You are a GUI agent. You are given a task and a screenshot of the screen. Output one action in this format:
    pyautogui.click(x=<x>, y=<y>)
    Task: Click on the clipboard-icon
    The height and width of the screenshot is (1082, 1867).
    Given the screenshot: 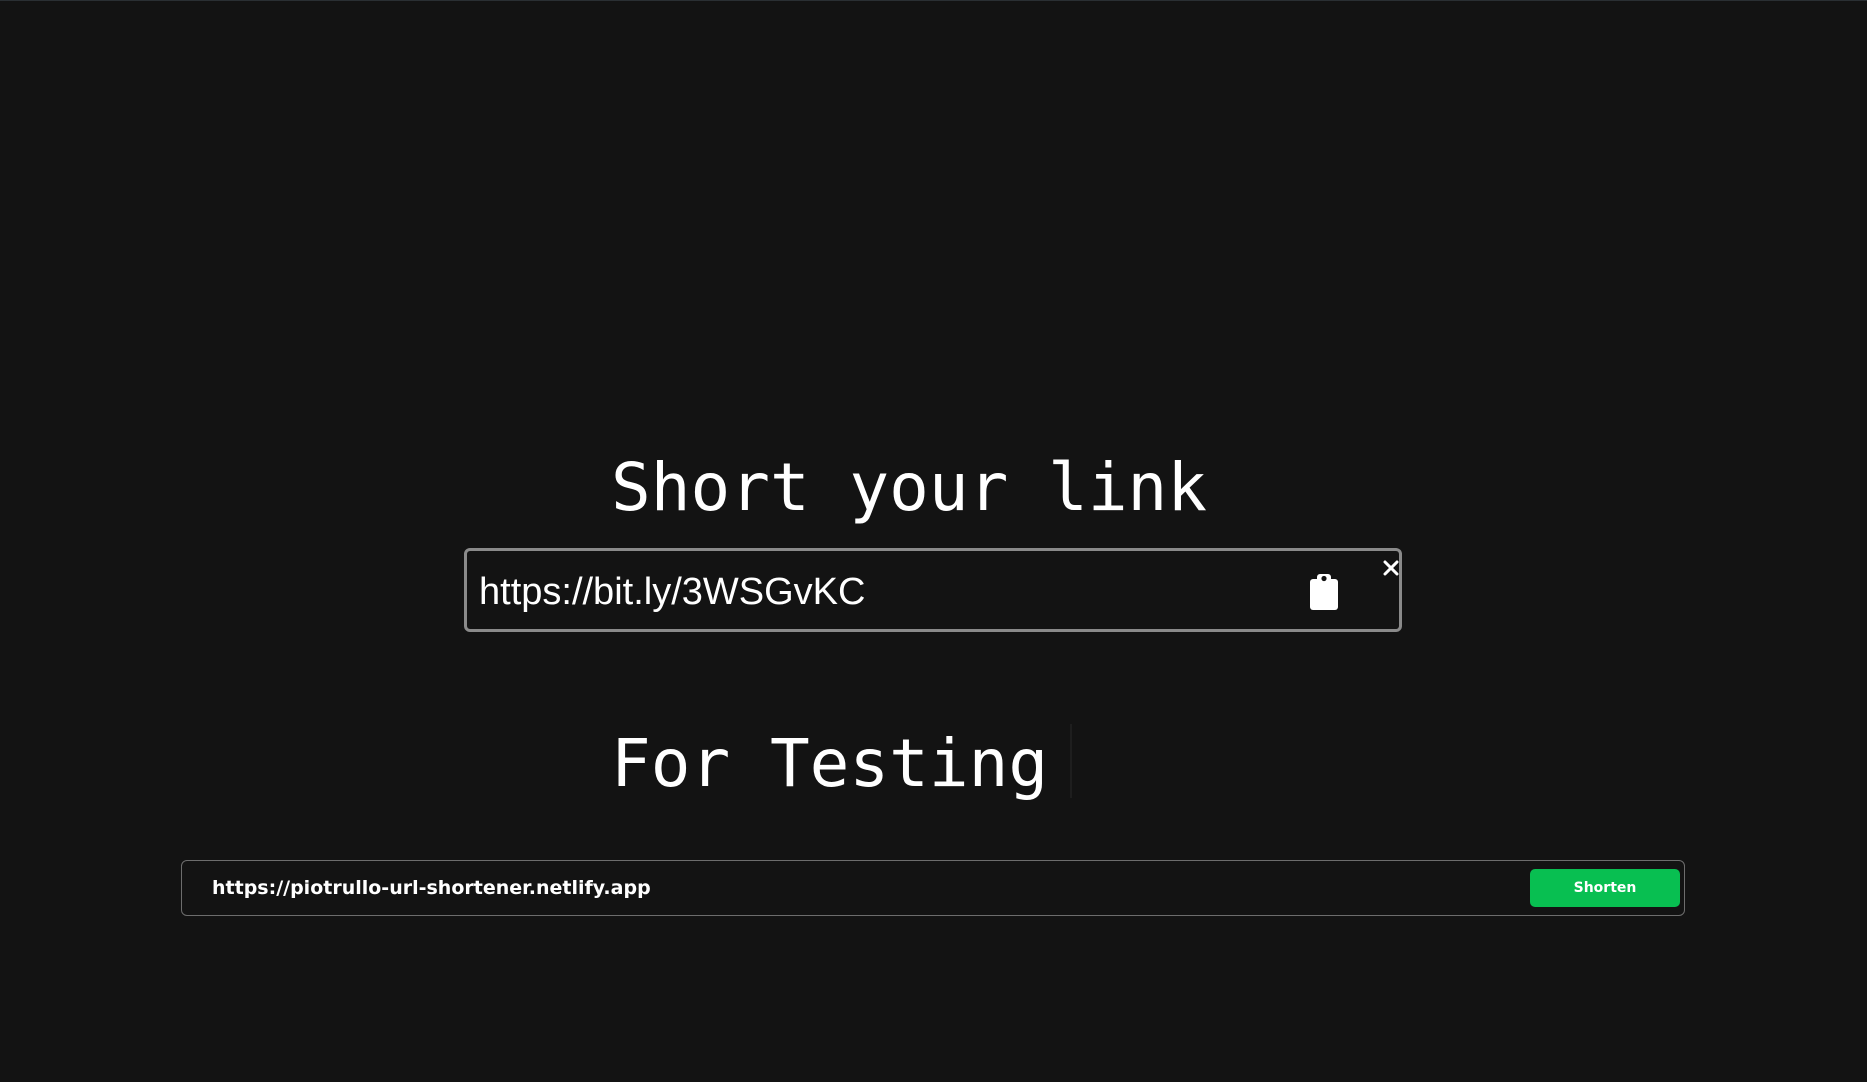 What is the action you would take?
    pyautogui.click(x=1324, y=591)
    